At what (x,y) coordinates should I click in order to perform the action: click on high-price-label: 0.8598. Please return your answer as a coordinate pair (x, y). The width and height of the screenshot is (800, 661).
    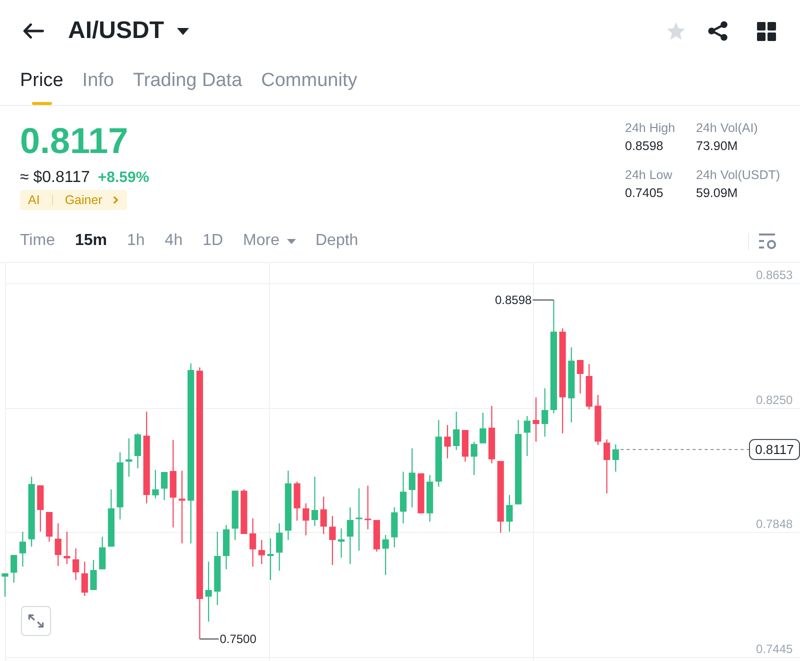
    Looking at the image, I should click on (513, 300).